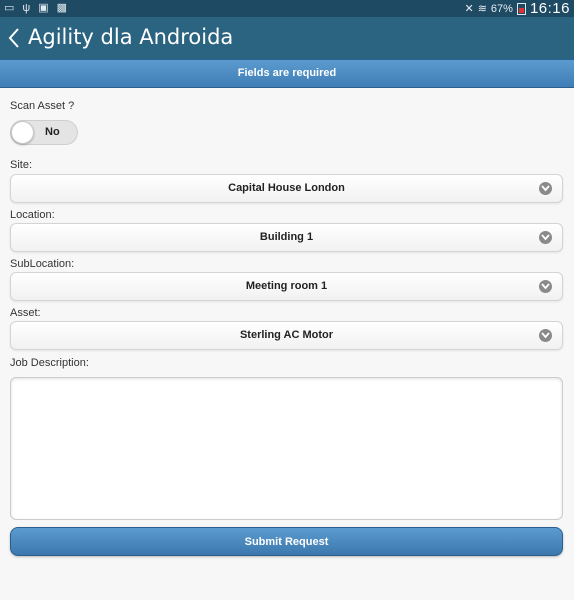  I want to click on status-bar: ▭ ψ ▣ ▩ ✕ ≋ 67% 16:16, so click(287, 8).